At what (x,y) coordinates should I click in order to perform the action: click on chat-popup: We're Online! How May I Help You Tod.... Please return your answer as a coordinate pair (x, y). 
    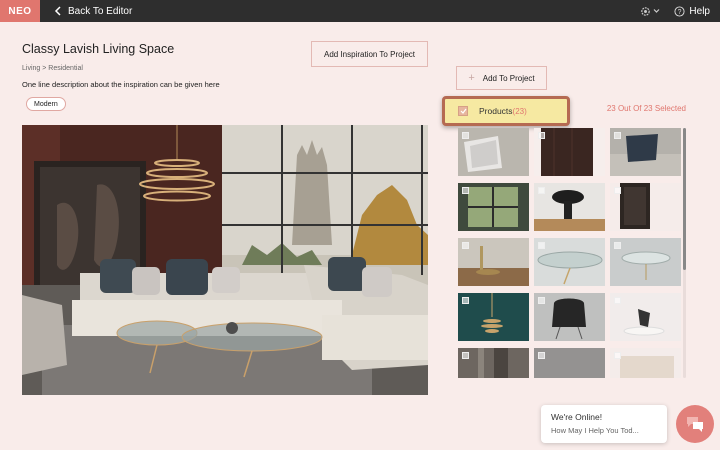
    Looking at the image, I should click on (604, 424).